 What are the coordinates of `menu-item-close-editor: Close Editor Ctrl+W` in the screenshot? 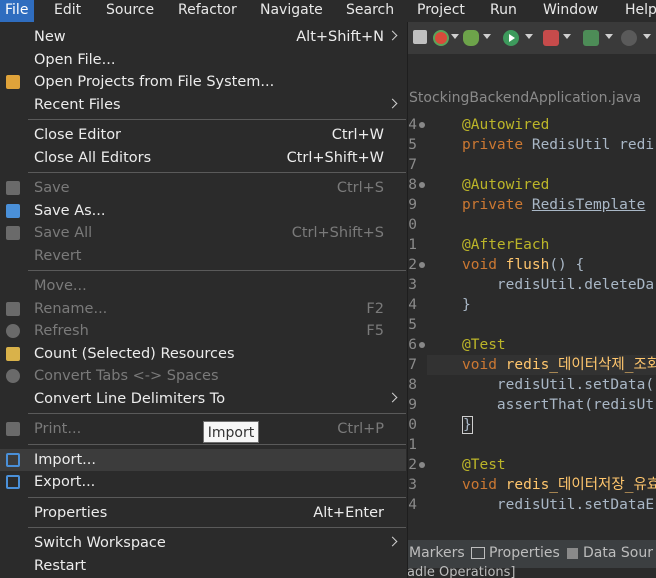 It's located at (203, 135).